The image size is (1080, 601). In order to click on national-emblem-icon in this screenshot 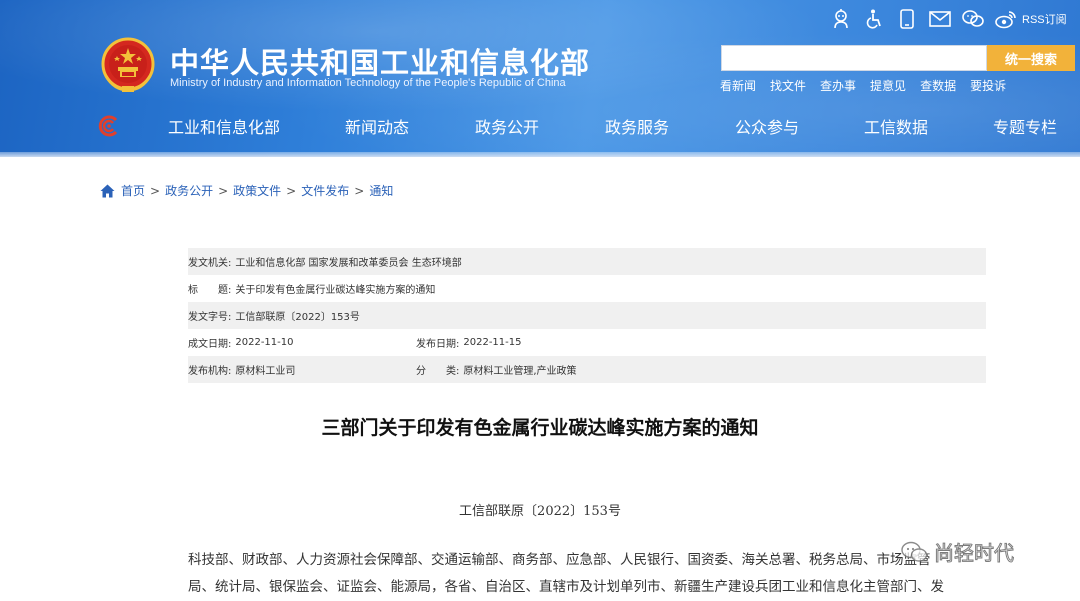, I will do `click(128, 65)`.